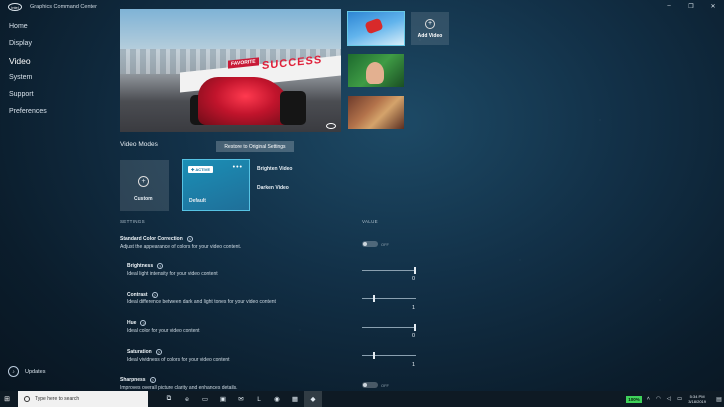 The width and height of the screenshot is (724, 407). Describe the element at coordinates (151, 239) in the screenshot. I see `setting-title-text: Standard Color Correction` at that location.